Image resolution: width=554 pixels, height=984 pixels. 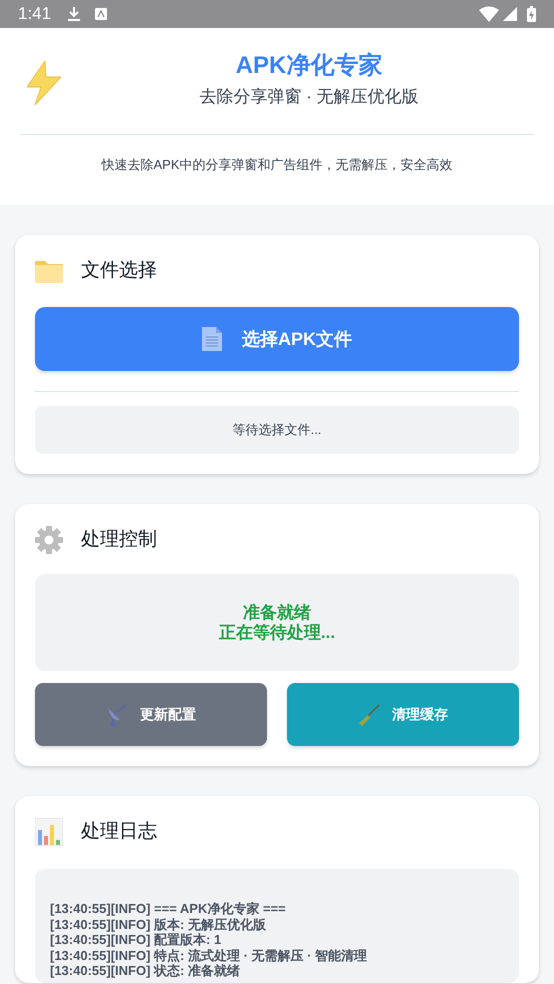 What do you see at coordinates (369, 715) in the screenshot?
I see `broom-icon` at bounding box center [369, 715].